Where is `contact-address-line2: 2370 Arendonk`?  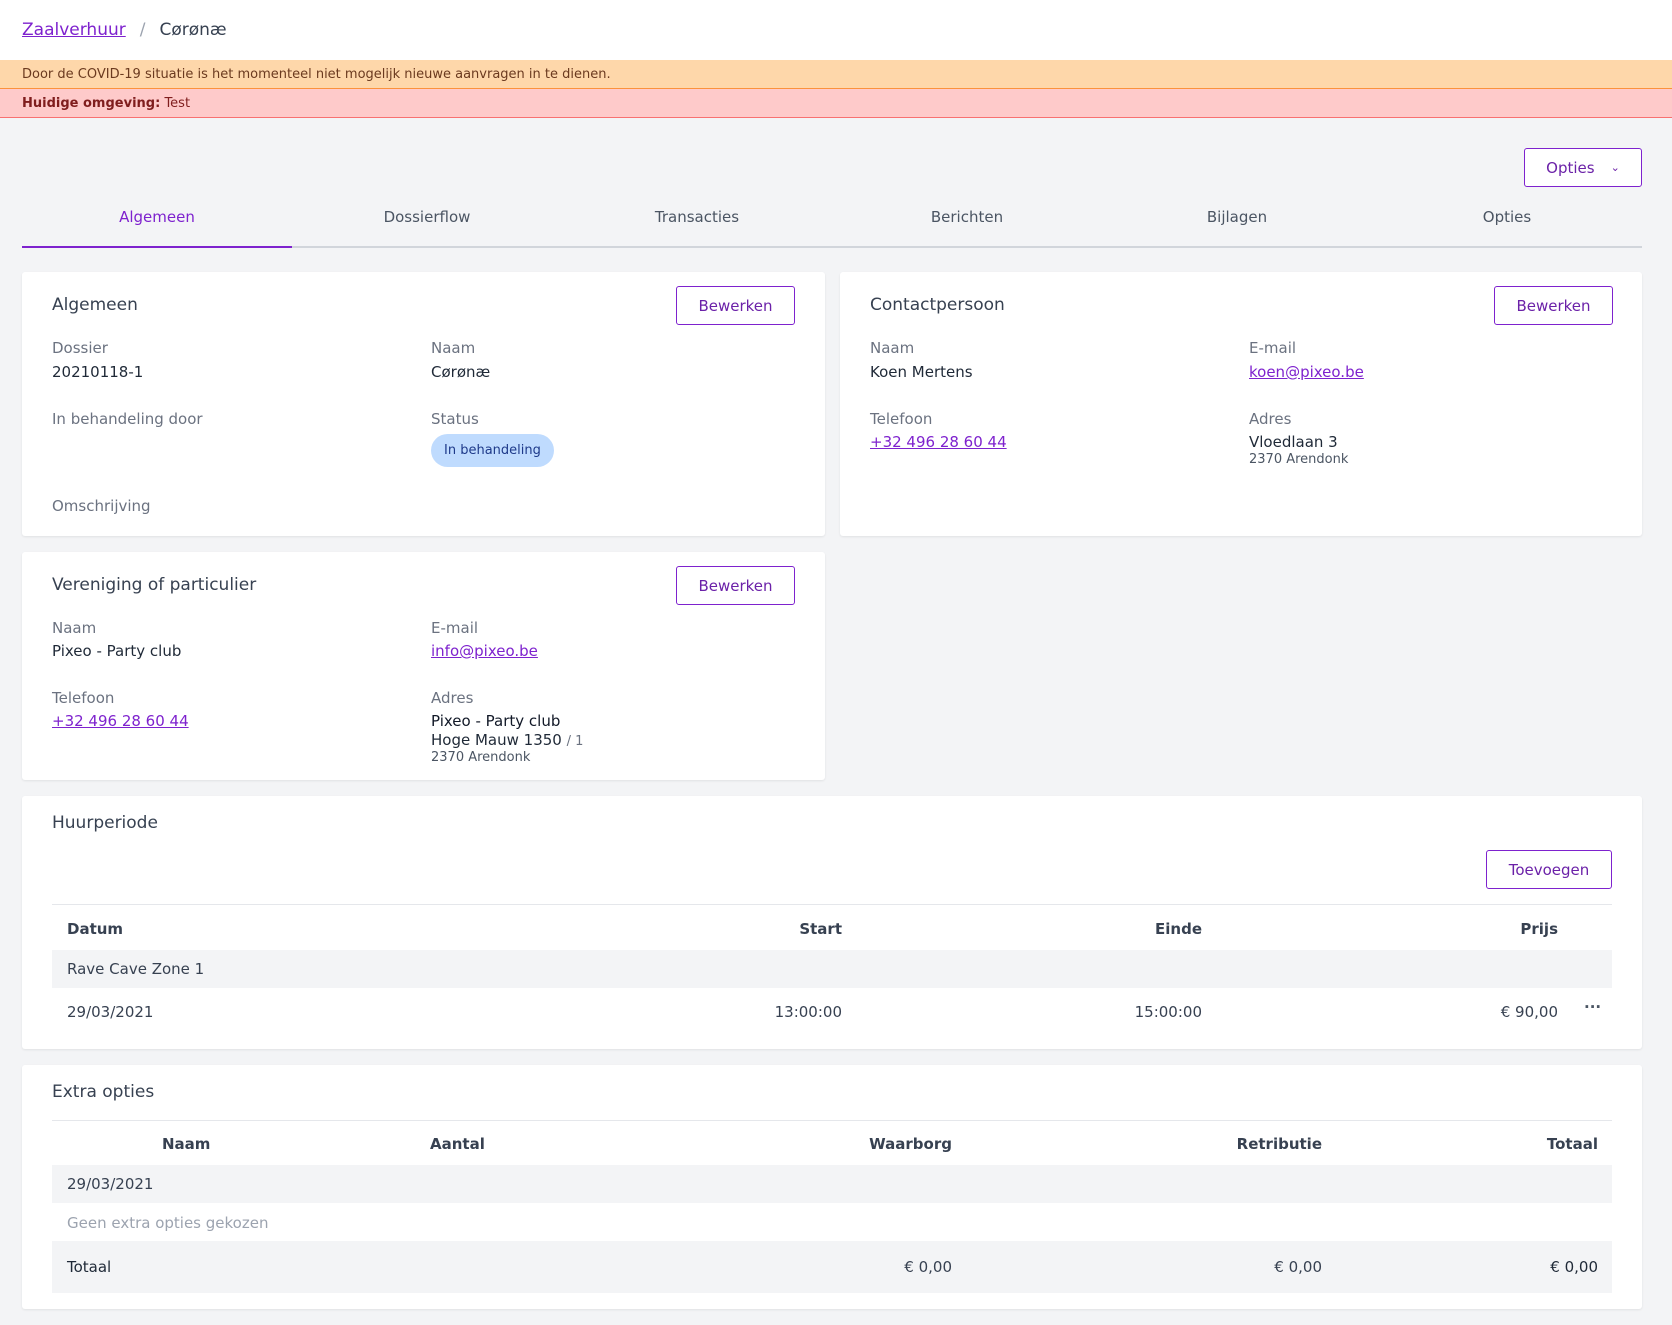 contact-address-line2: 2370 Arendonk is located at coordinates (1299, 459).